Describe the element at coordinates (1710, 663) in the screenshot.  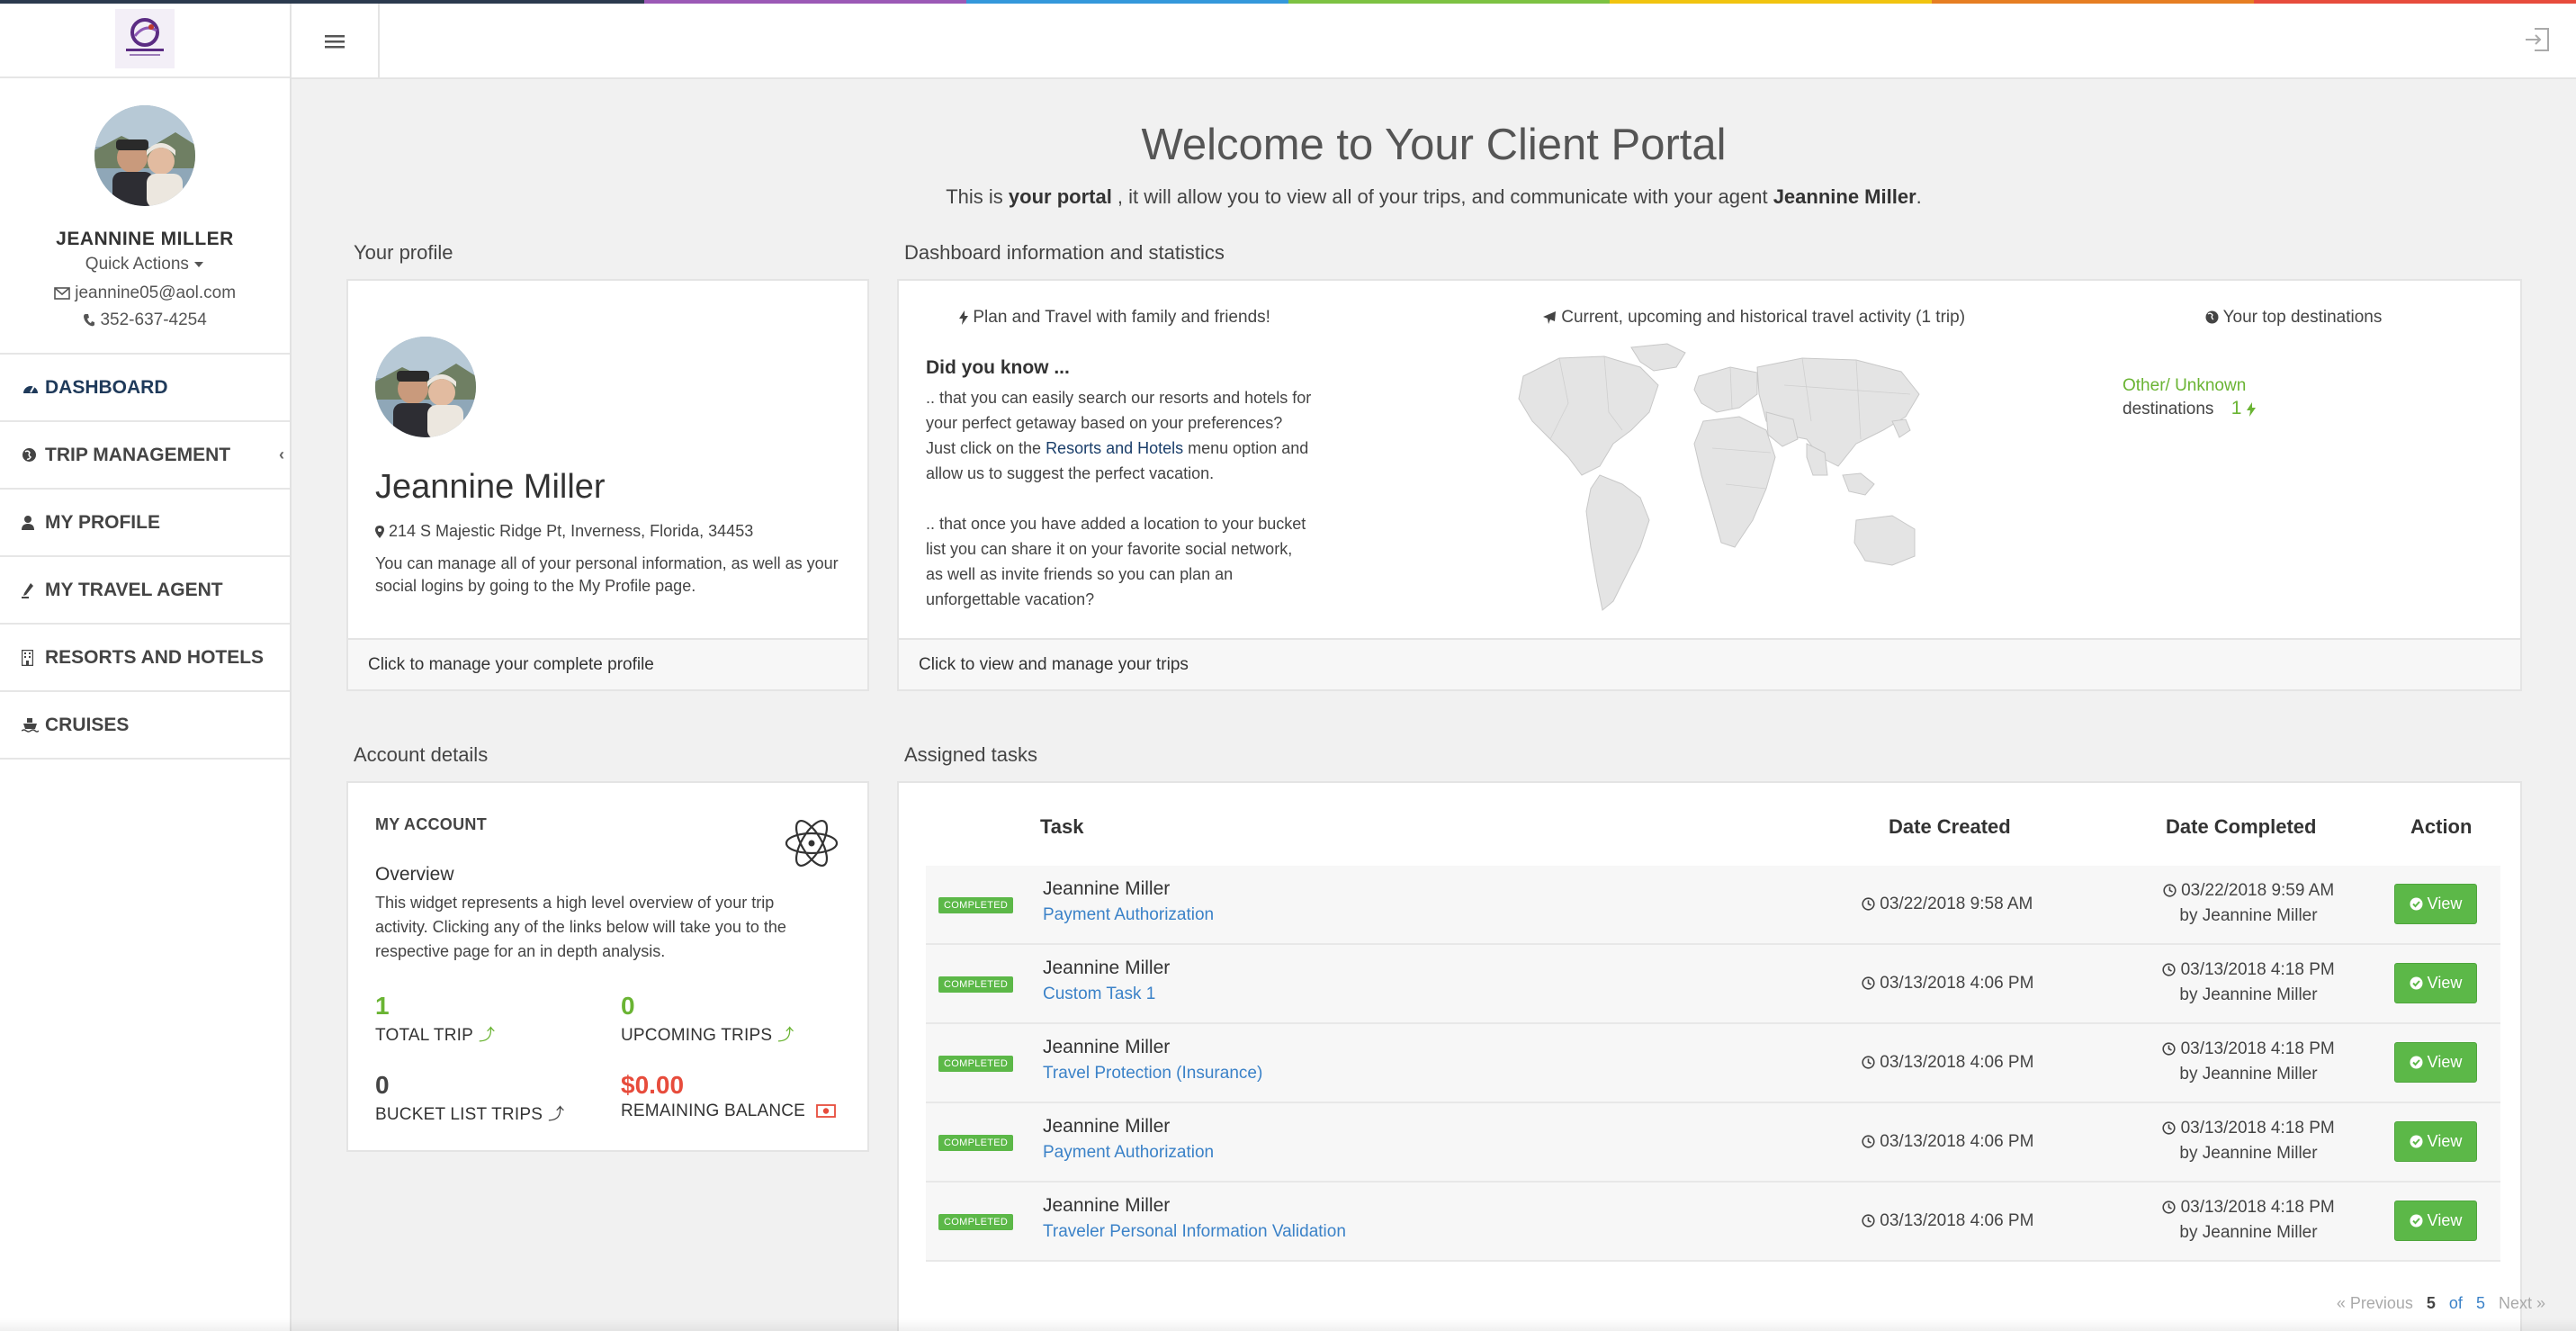
I see `manage-trips-link: Click to view and manage your trips` at that location.